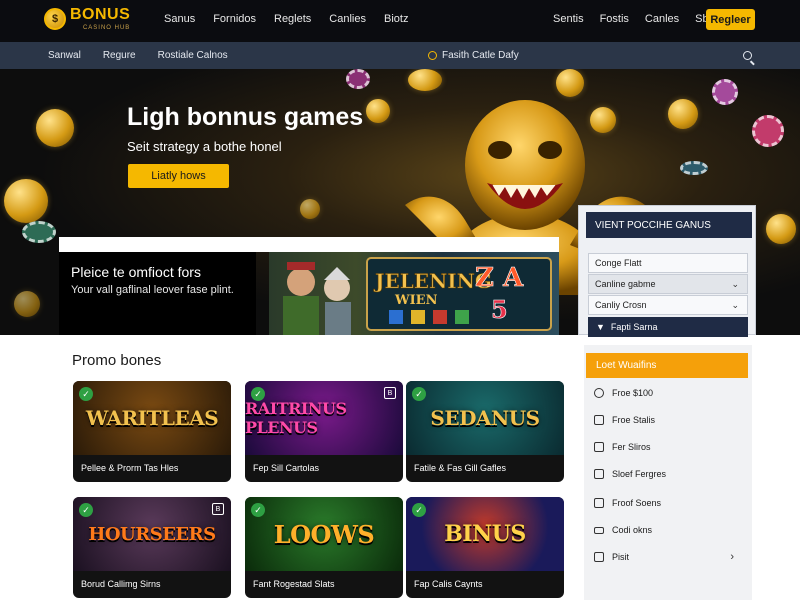 This screenshot has height=600, width=800. I want to click on brand-name: BONUS, so click(100, 14).